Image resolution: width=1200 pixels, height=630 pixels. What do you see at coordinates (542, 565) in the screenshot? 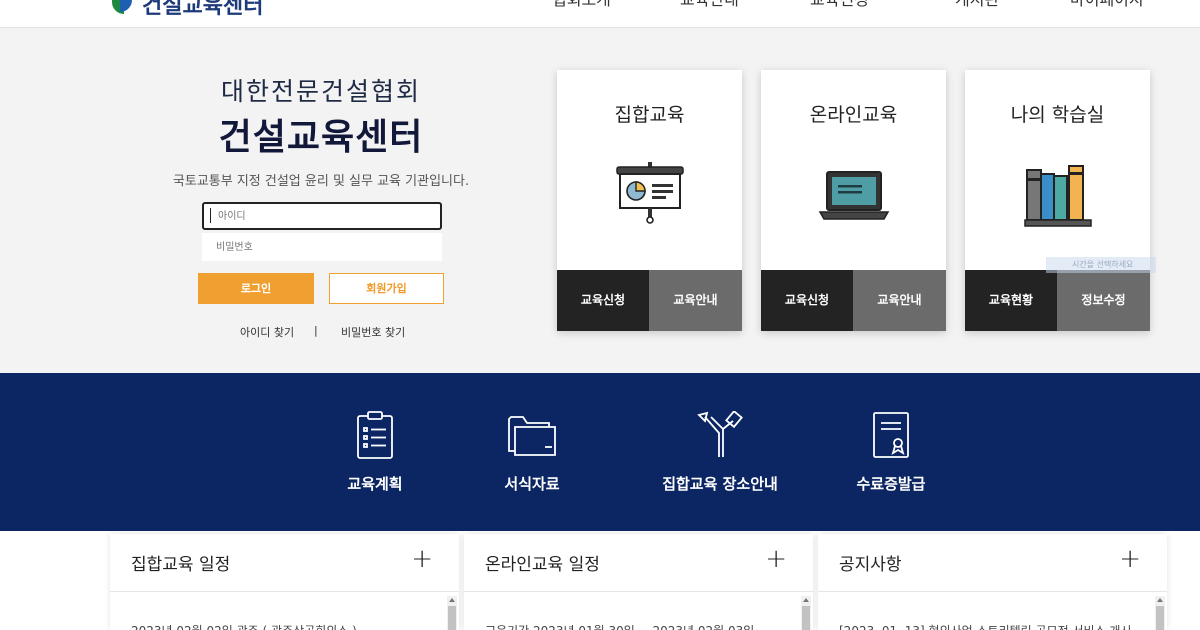
I see `panel-title: 온라인교육 일정` at bounding box center [542, 565].